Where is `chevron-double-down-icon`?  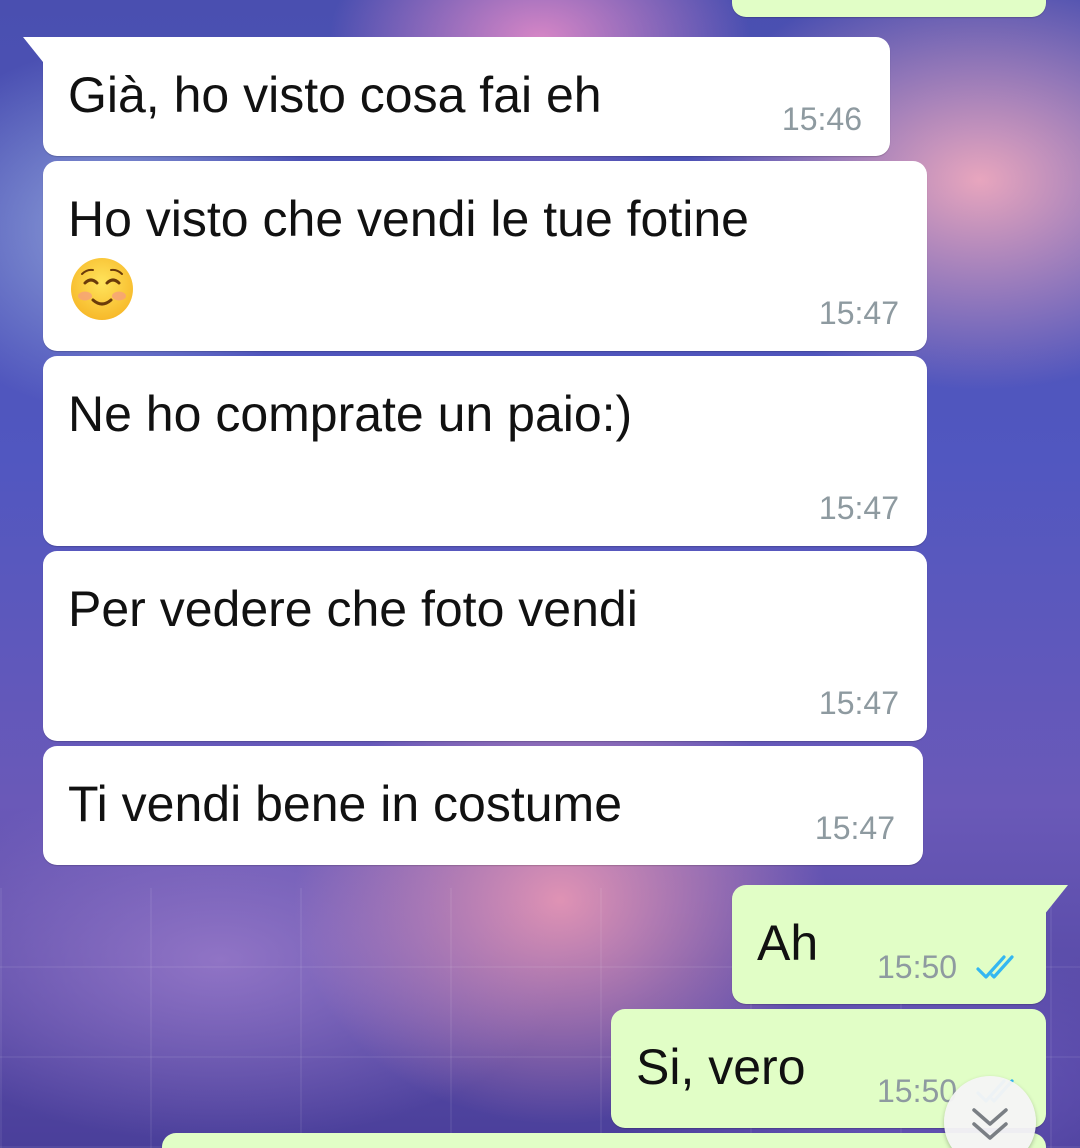 chevron-double-down-icon is located at coordinates (990, 1124).